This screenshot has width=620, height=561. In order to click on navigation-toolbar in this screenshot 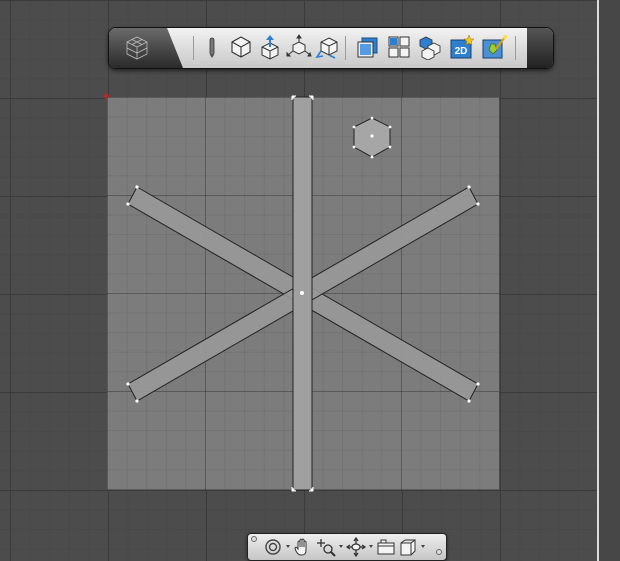, I will do `click(347, 547)`.